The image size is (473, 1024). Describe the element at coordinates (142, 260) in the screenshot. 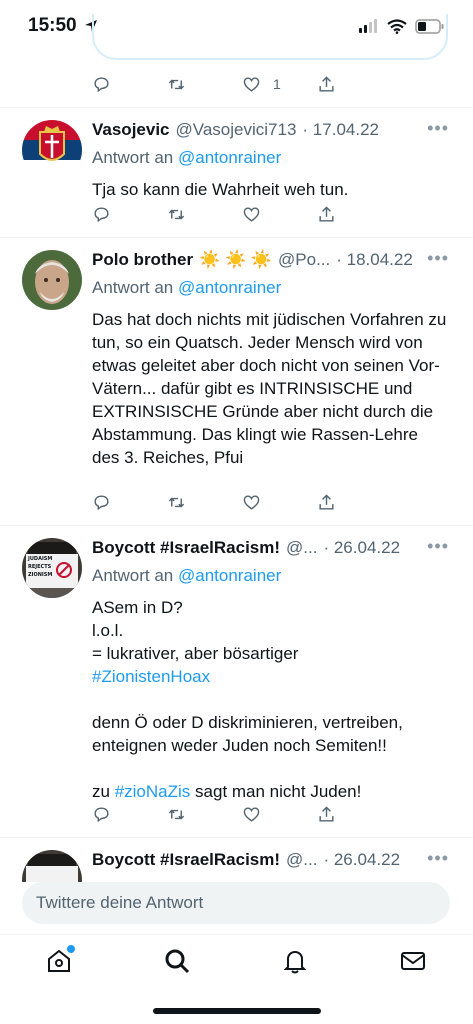

I see `display-name: Polo brother` at that location.